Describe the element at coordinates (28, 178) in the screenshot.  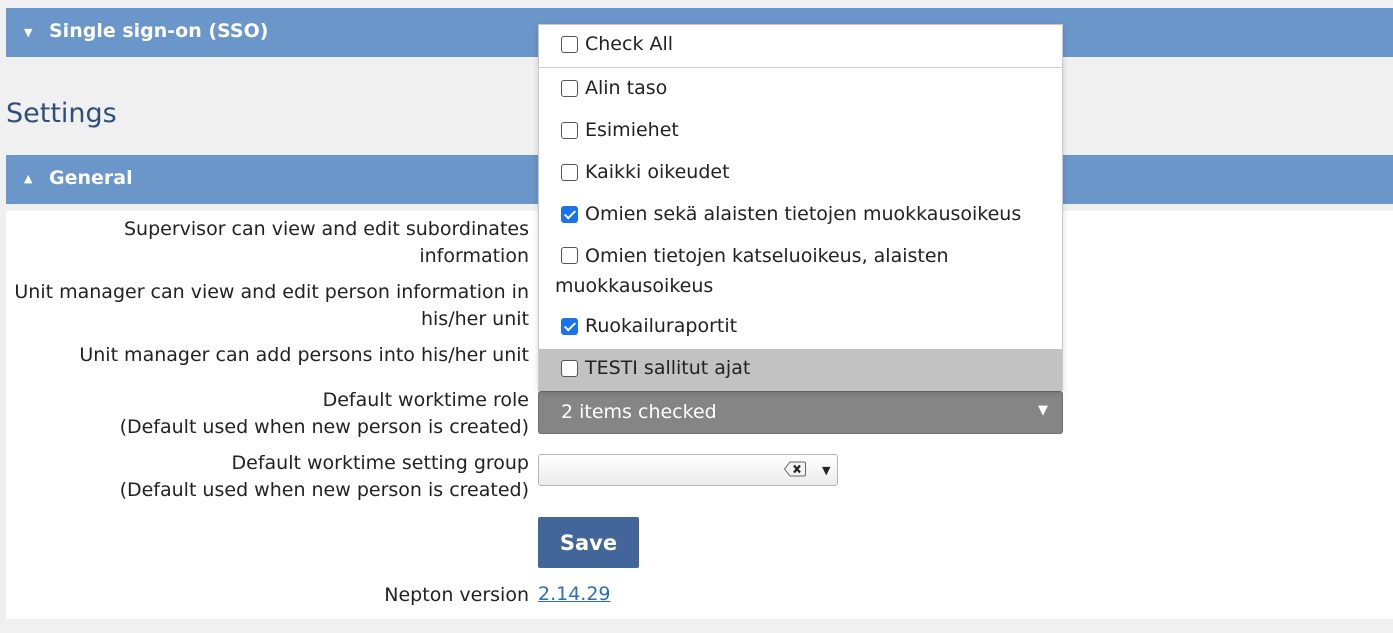
I see `expand-triangle-icon: ▲` at that location.